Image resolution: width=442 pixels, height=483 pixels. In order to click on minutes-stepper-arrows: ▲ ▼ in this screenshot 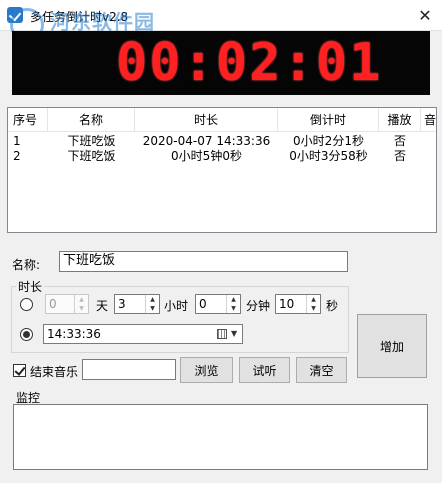, I will do `click(233, 304)`.